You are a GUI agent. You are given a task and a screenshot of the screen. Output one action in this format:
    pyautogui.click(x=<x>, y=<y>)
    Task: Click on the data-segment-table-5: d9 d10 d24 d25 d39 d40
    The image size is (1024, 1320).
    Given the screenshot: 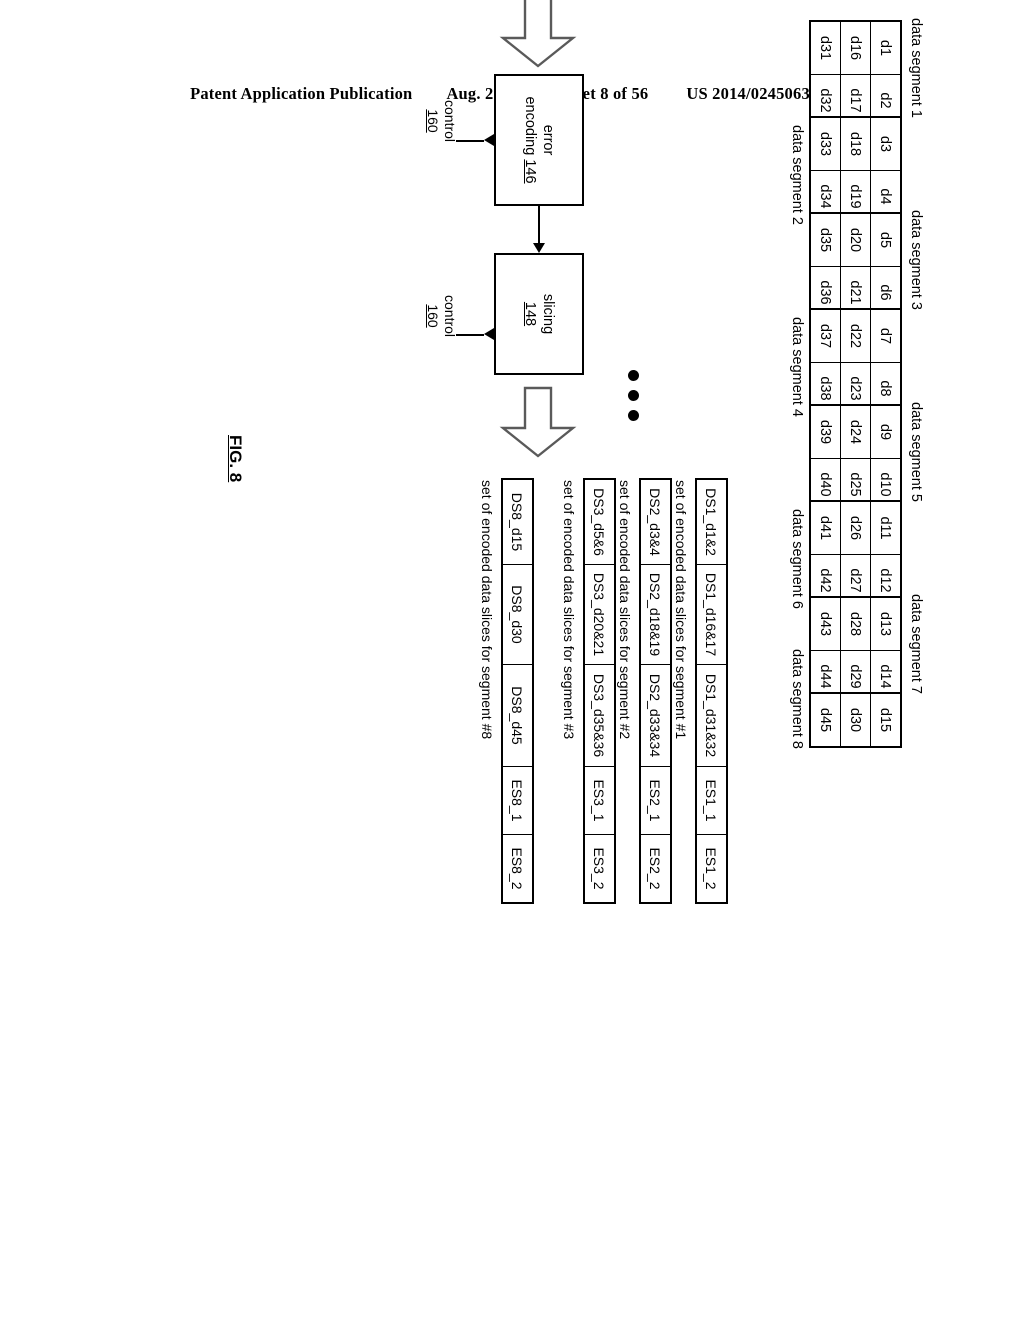 What is the action you would take?
    pyautogui.click(x=855, y=458)
    